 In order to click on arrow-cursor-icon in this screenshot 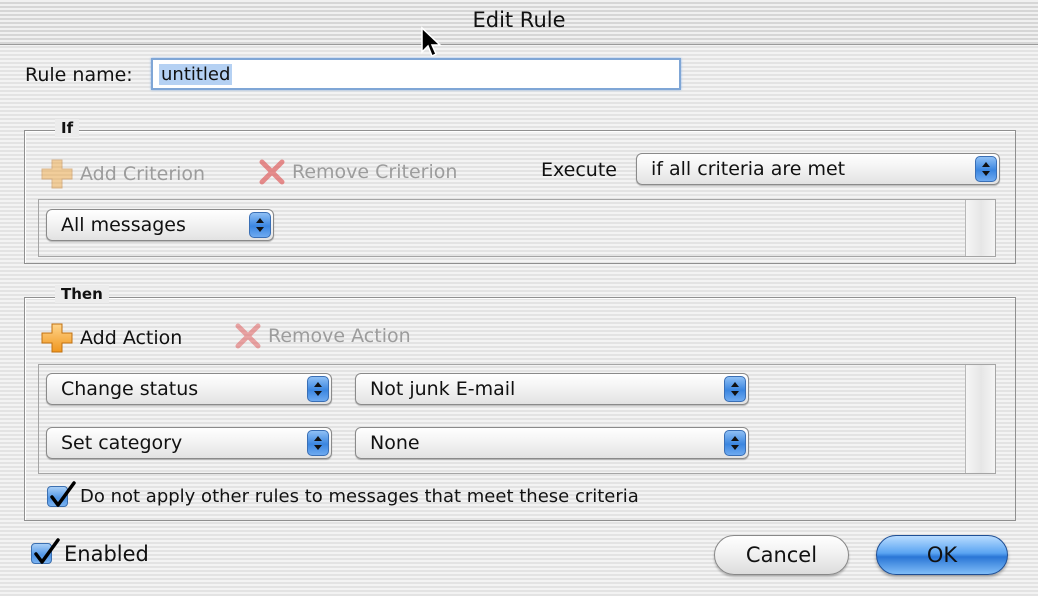, I will do `click(431, 42)`.